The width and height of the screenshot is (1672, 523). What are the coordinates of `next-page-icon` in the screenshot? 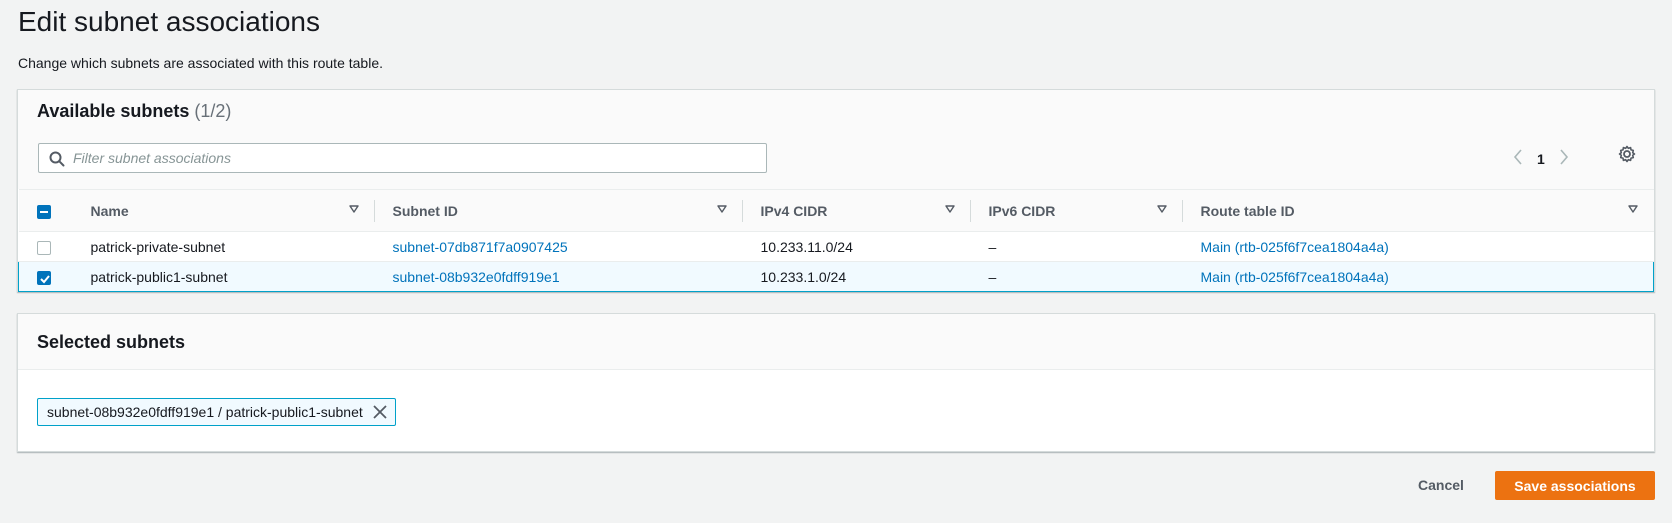 It's located at (1564, 159).